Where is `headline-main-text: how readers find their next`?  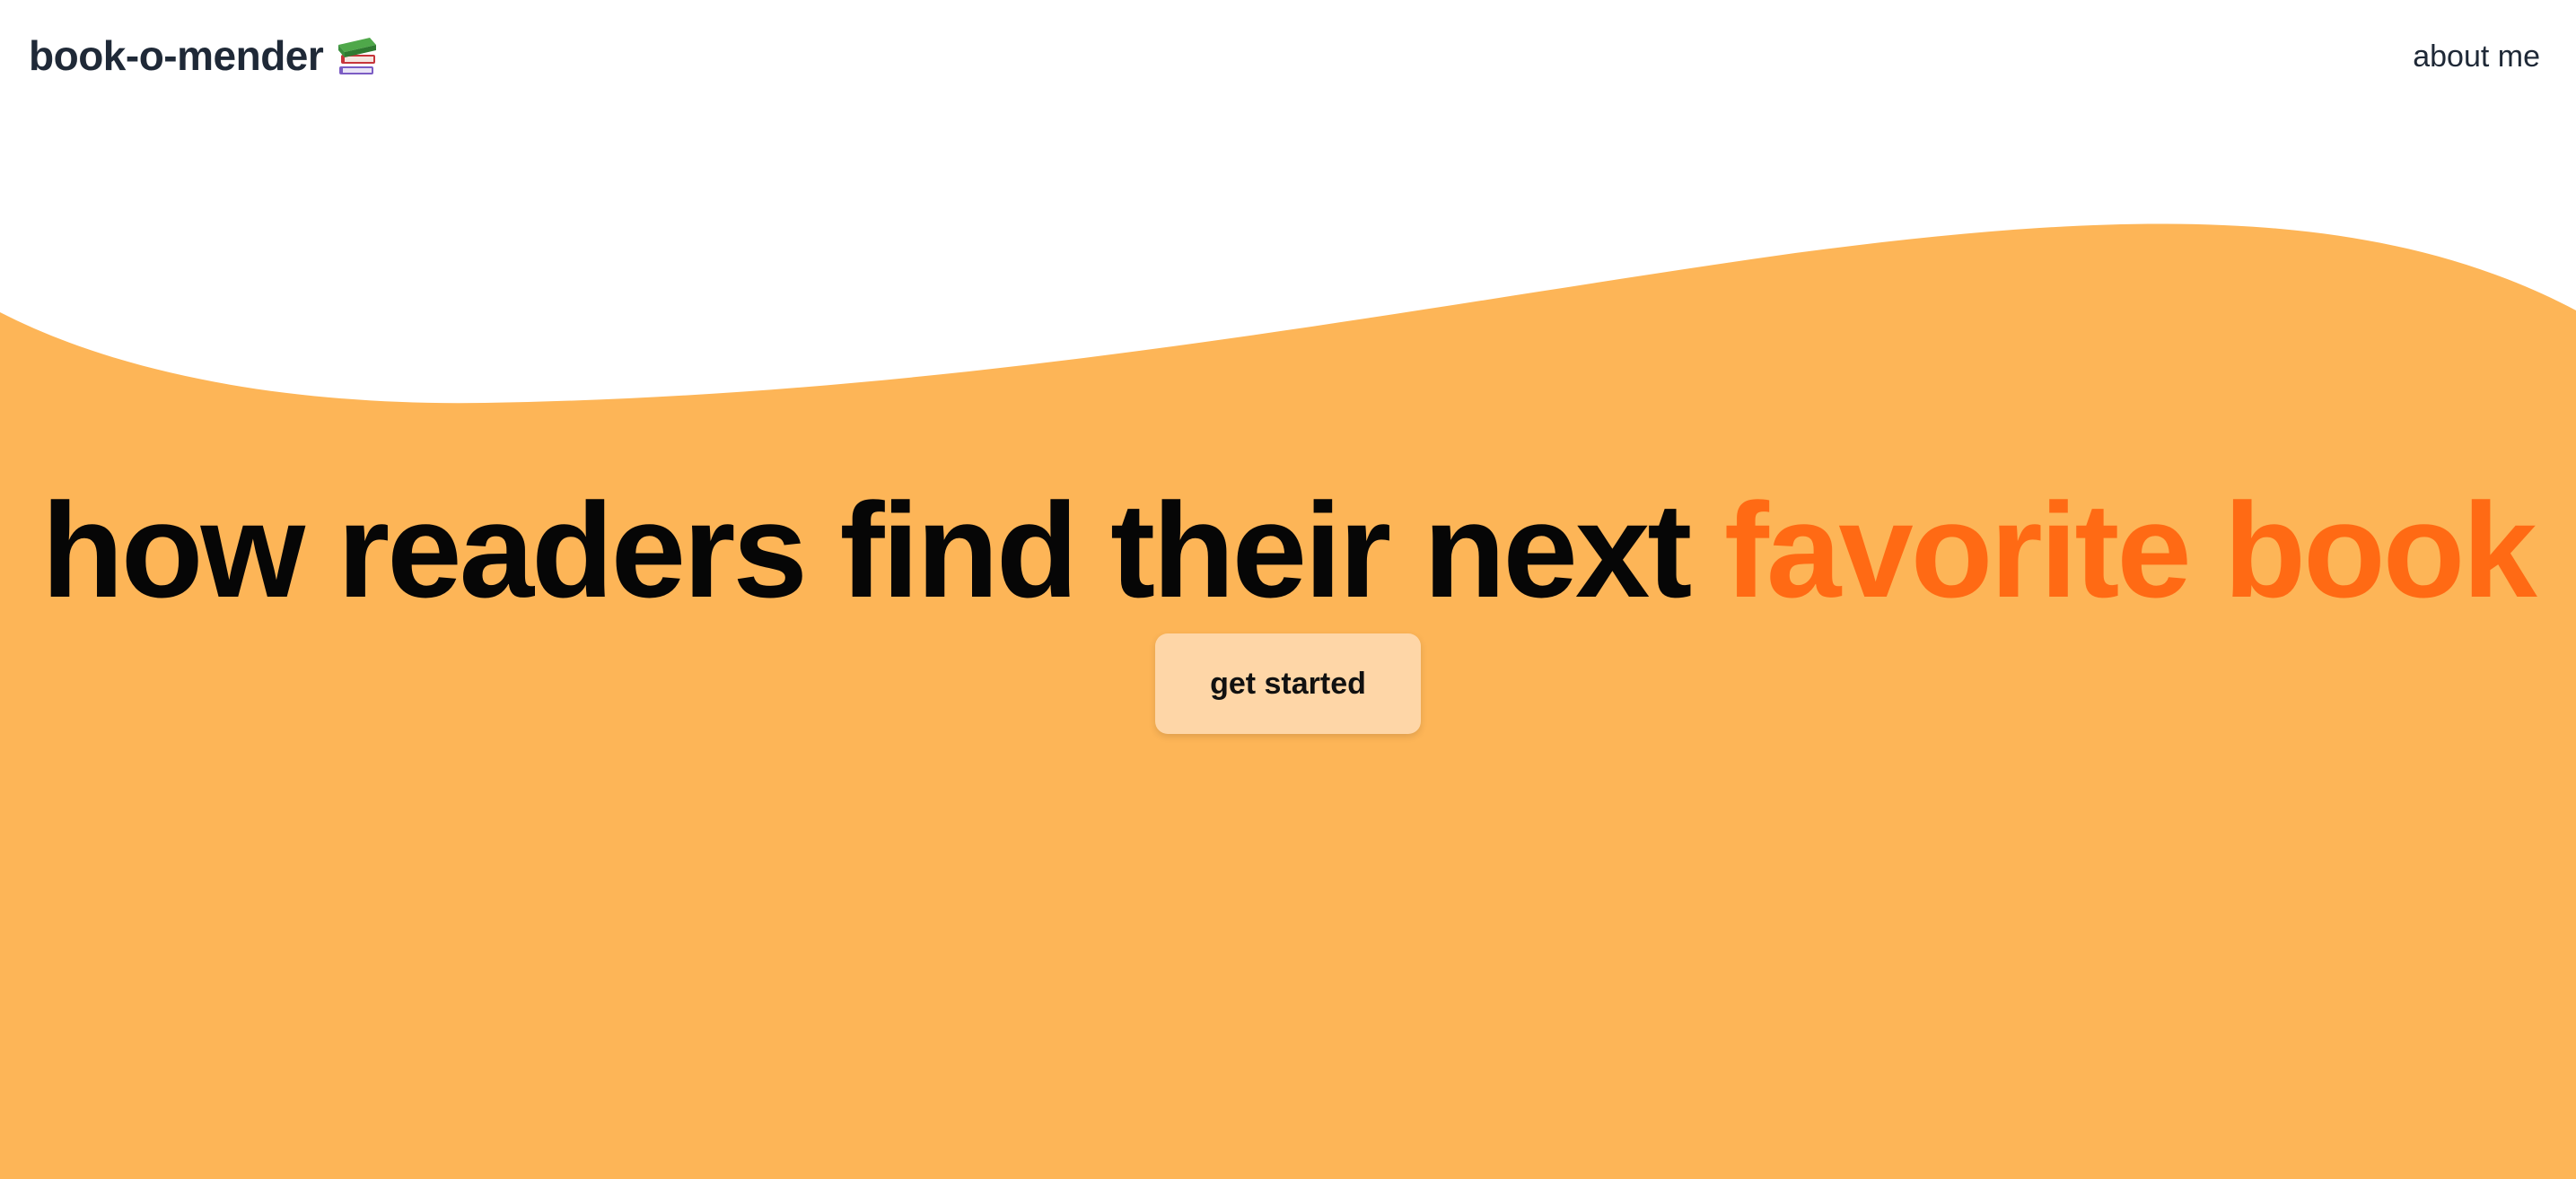 headline-main-text: how readers find their next is located at coordinates (882, 550).